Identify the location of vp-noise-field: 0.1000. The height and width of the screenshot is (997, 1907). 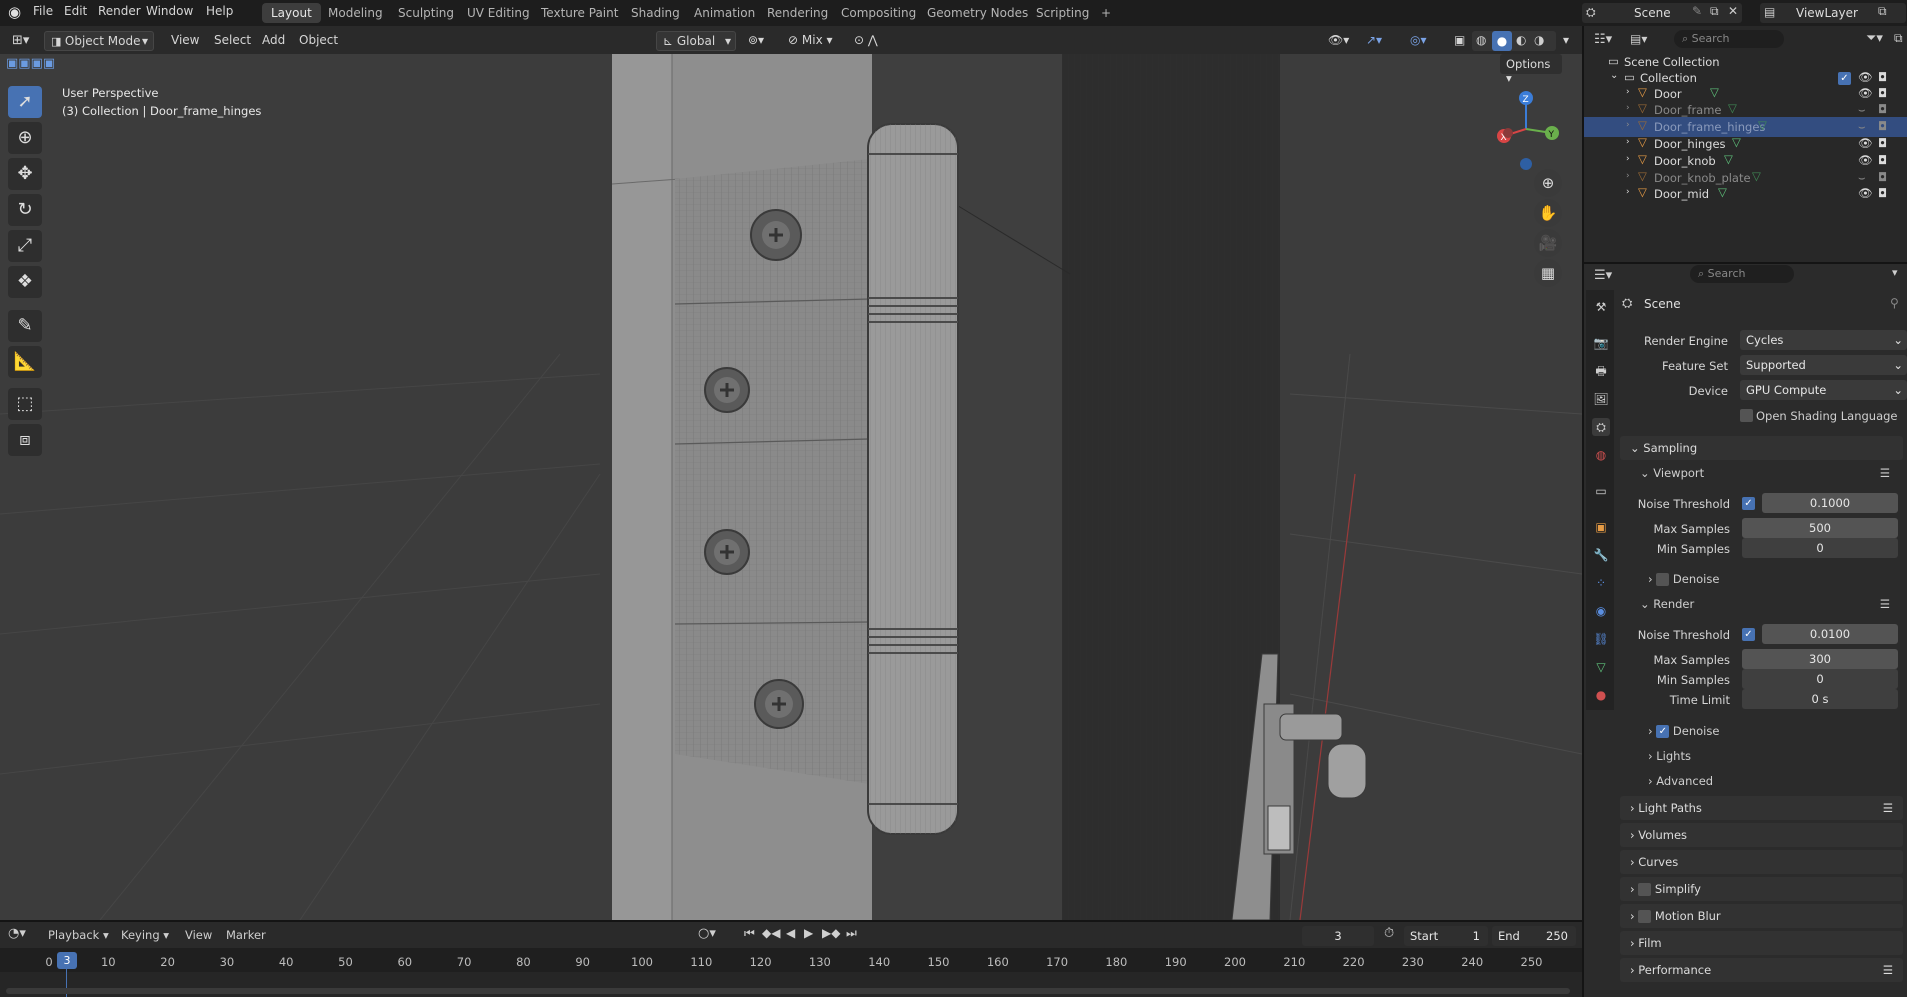
(1830, 503).